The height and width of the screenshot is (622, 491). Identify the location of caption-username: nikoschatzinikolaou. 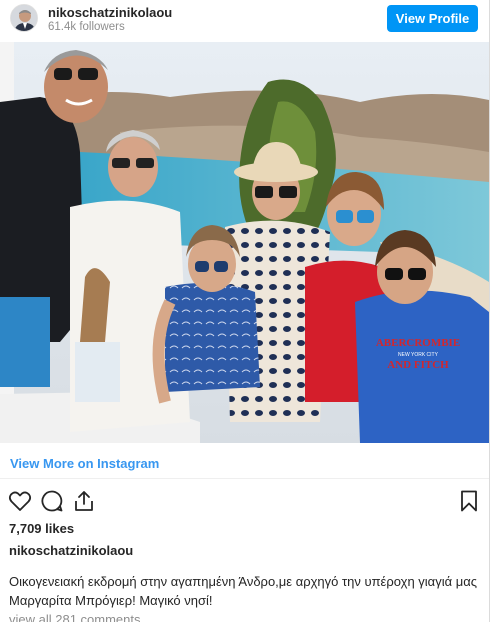
(71, 550).